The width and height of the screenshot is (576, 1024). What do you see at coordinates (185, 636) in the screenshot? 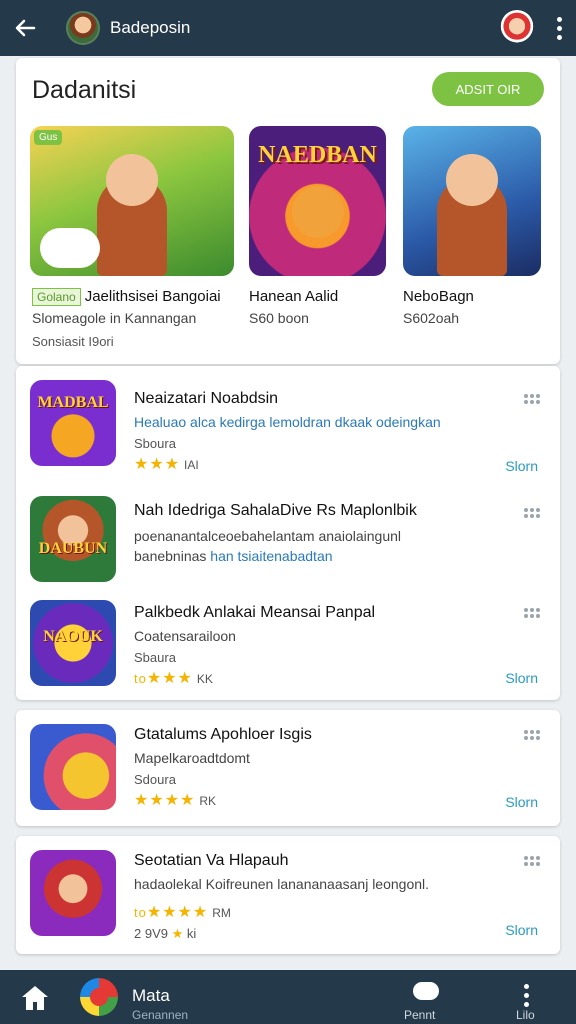
I see `app-description: Coatensarailoon` at bounding box center [185, 636].